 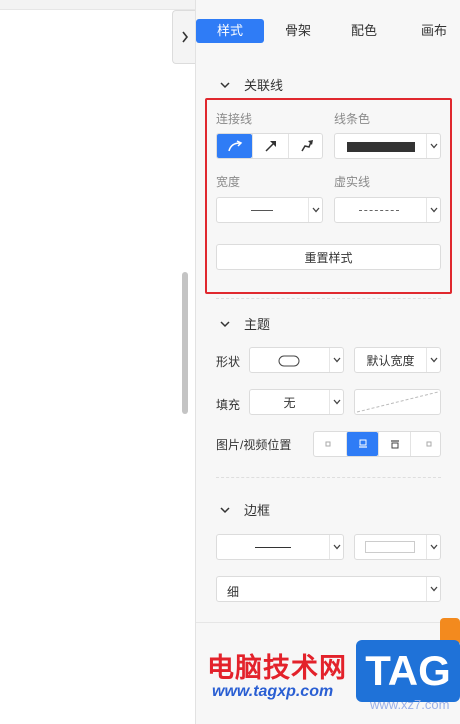 What do you see at coordinates (254, 445) in the screenshot?
I see `image-position-label: 图片/视频位置` at bounding box center [254, 445].